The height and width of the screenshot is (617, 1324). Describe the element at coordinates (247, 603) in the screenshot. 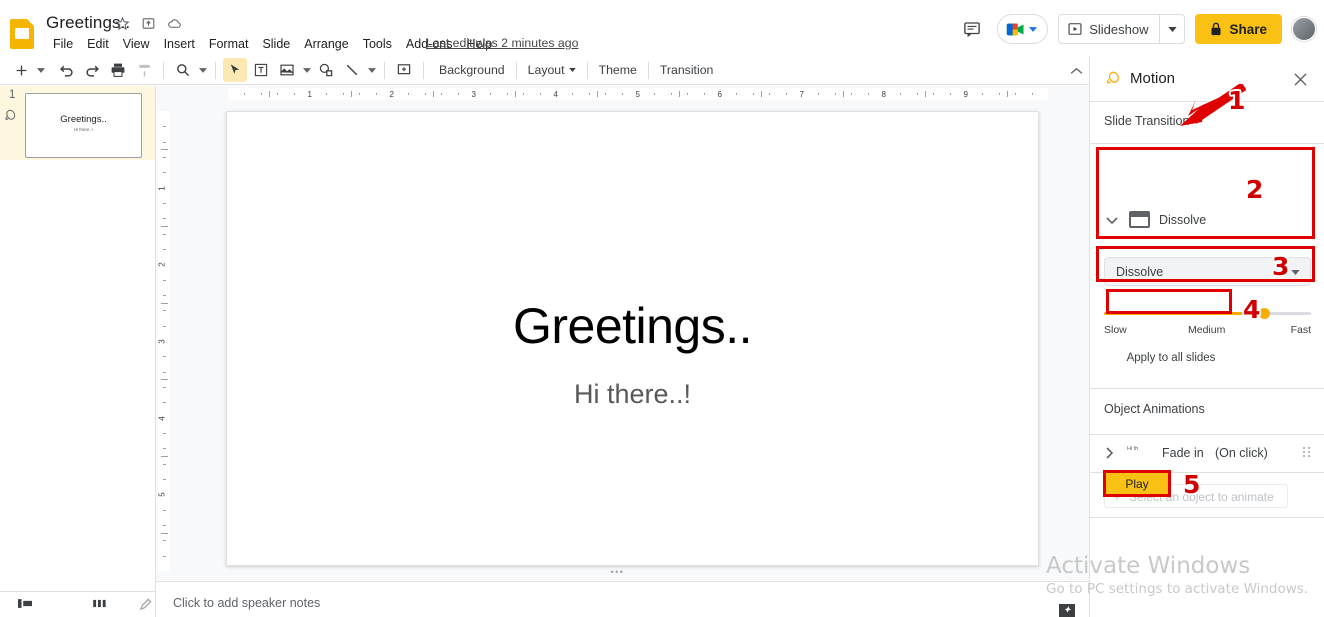

I see `speaker-notes-placeholder: Click to add speaker notes` at that location.